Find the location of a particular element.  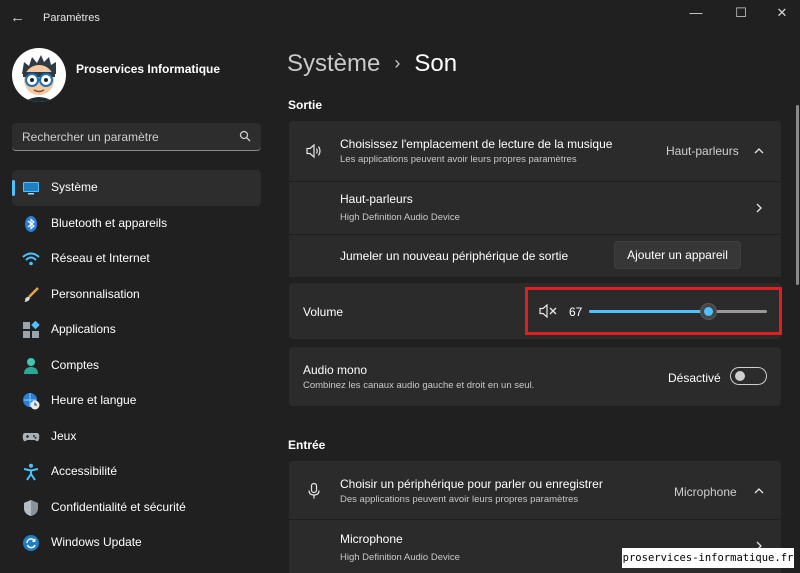

volume-label: Volume is located at coordinates (323, 312).